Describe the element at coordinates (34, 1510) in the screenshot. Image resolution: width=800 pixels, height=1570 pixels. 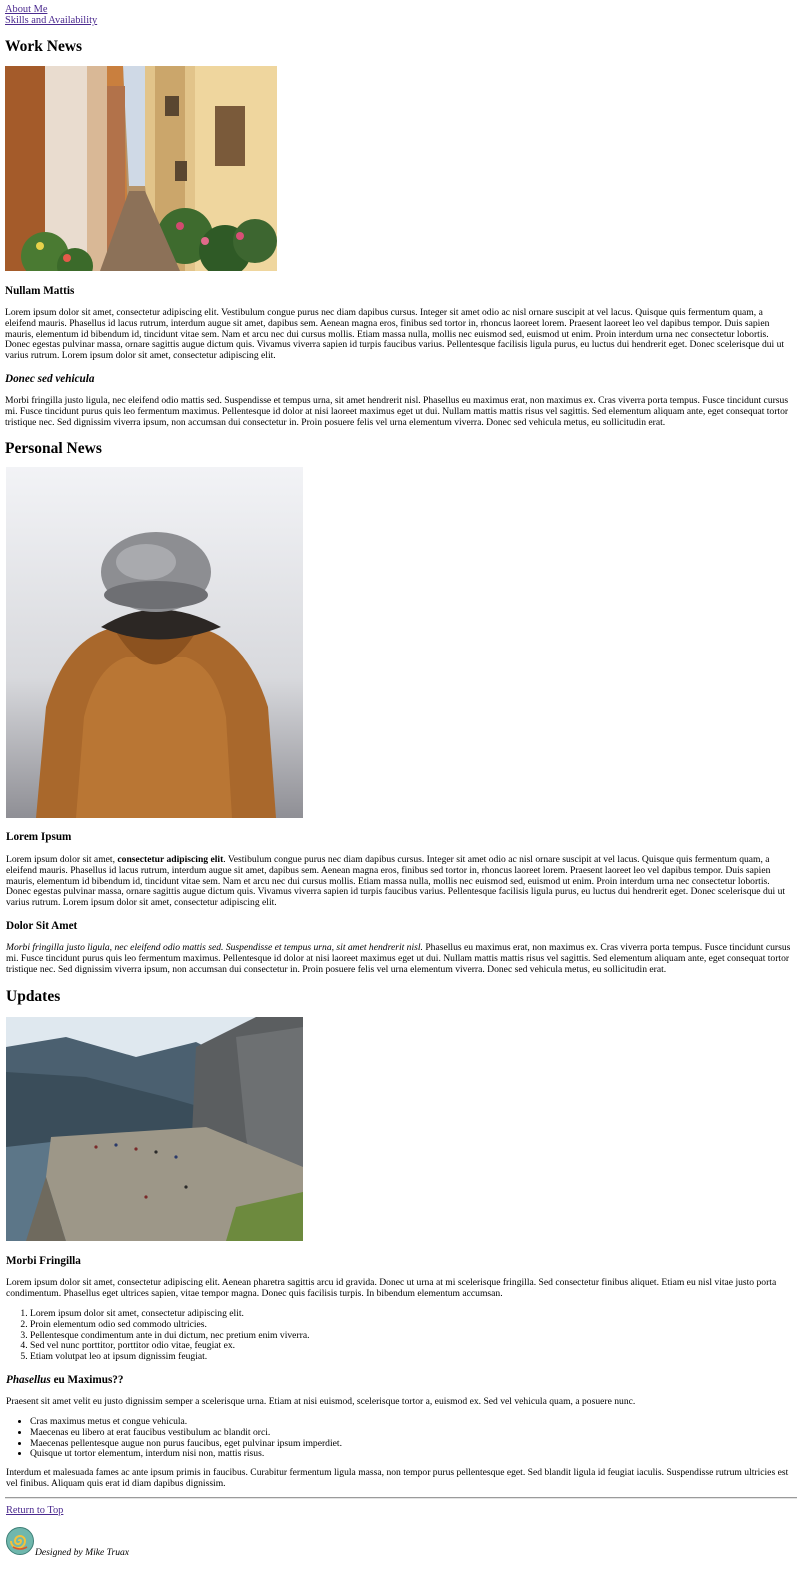
I see `return-to-top-link: Return to Top` at that location.